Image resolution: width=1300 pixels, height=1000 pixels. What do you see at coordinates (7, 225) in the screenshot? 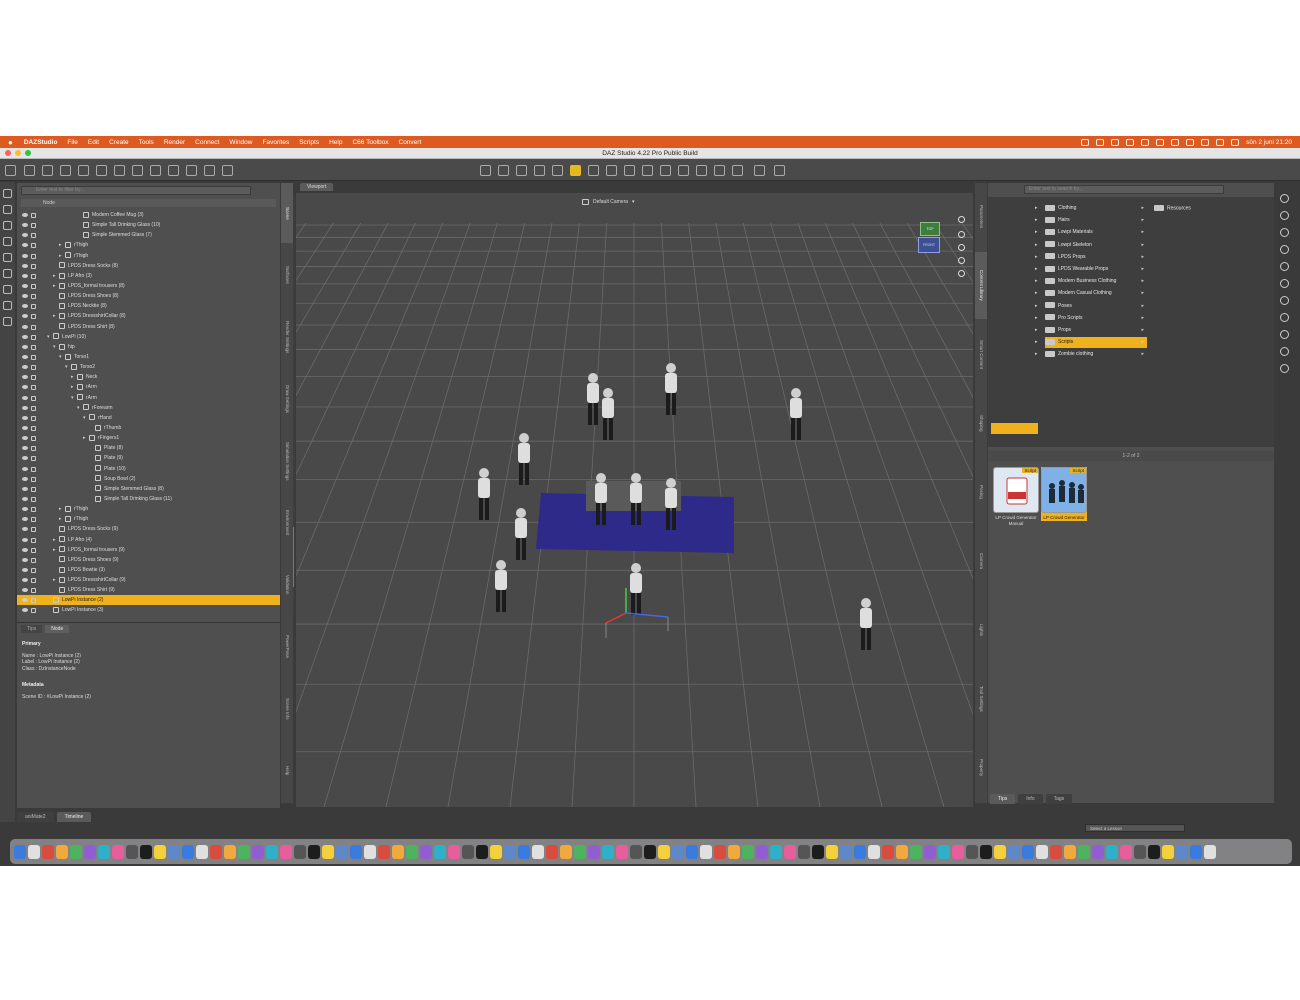
I see `merge-icon` at bounding box center [7, 225].